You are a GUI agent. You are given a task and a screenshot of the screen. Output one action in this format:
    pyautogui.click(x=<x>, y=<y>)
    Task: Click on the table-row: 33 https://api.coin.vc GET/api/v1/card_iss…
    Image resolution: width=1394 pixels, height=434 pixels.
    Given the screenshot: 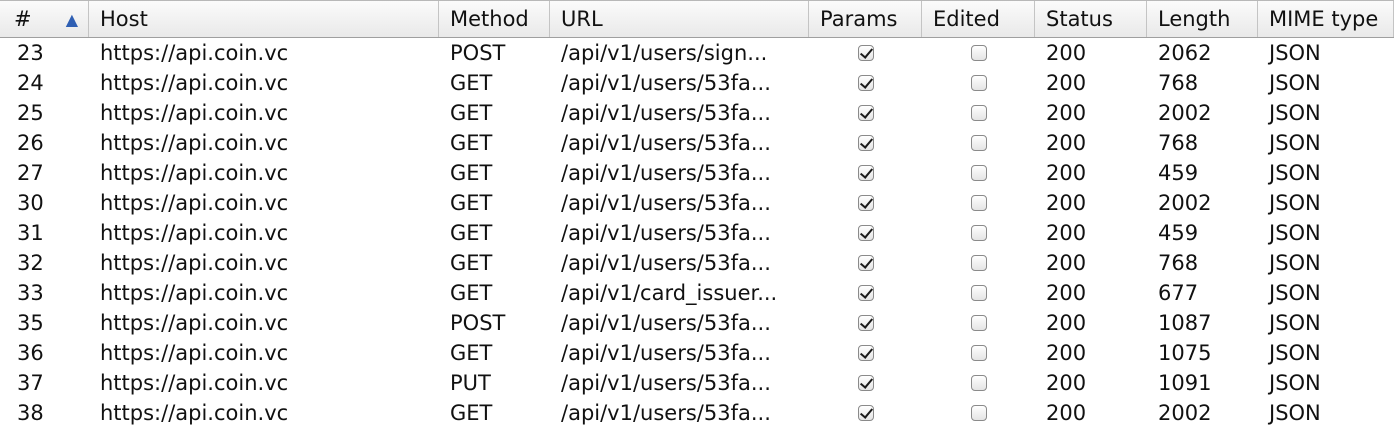 What is the action you would take?
    pyautogui.click(x=697, y=293)
    